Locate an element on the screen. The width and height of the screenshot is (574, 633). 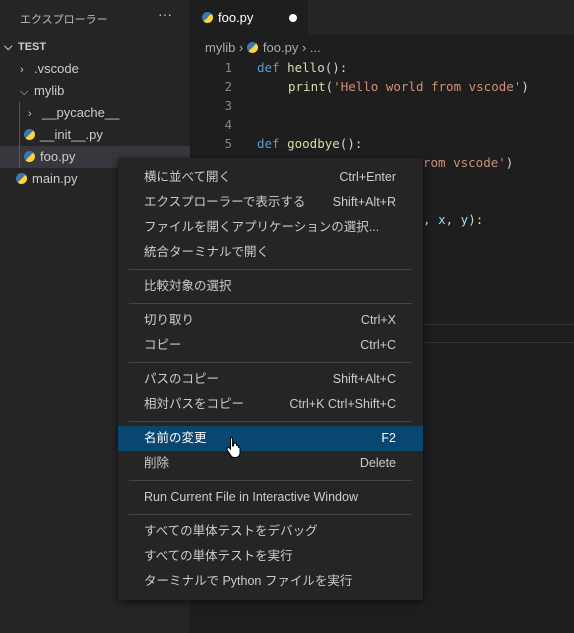
hand-pointer-cursor-icon is located at coordinates (233, 447).